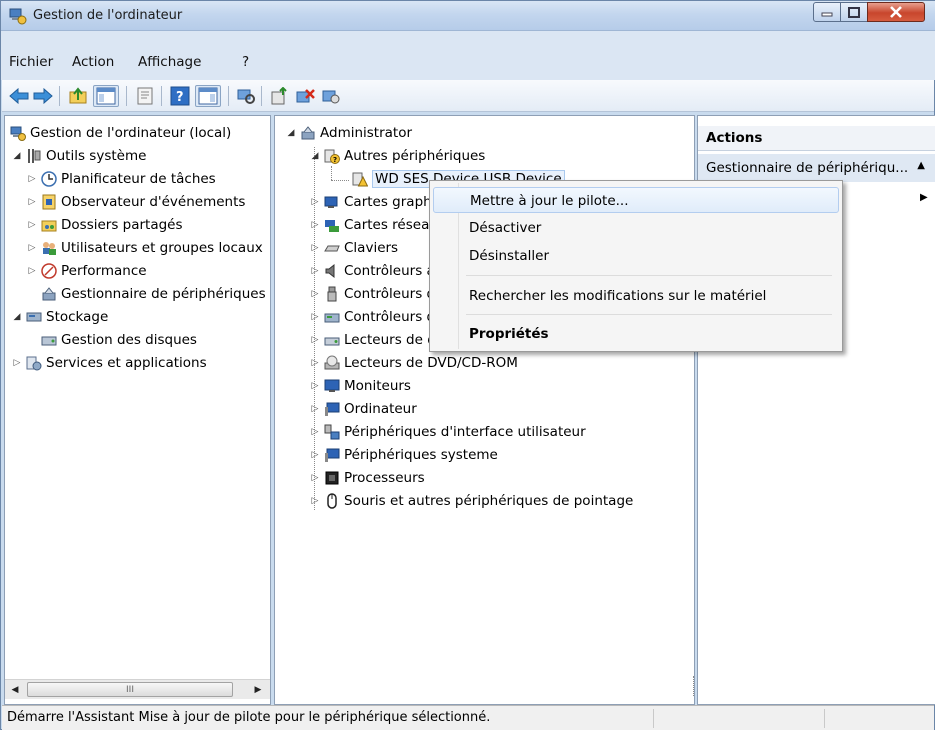 This screenshot has width=935, height=730. Describe the element at coordinates (119, 133) in the screenshot. I see `tree-item-computer-management: Gestion de l'ordinateur (local)` at that location.